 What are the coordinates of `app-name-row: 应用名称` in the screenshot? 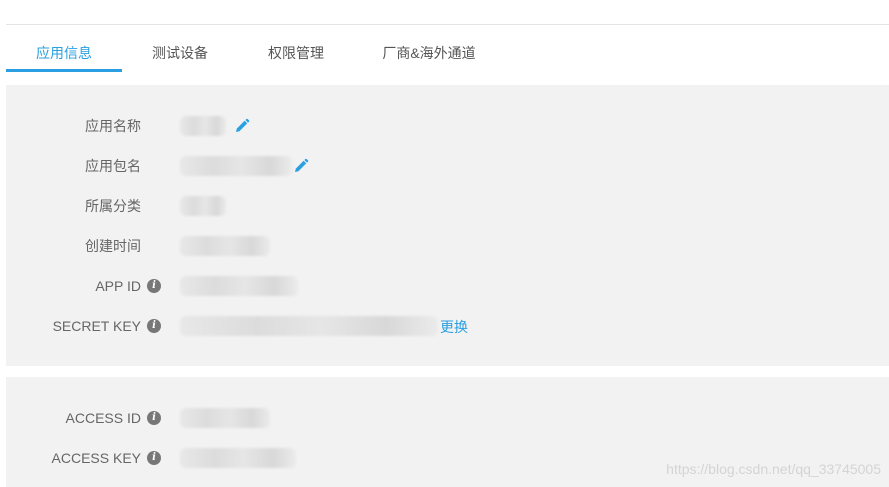 It's located at (447, 126).